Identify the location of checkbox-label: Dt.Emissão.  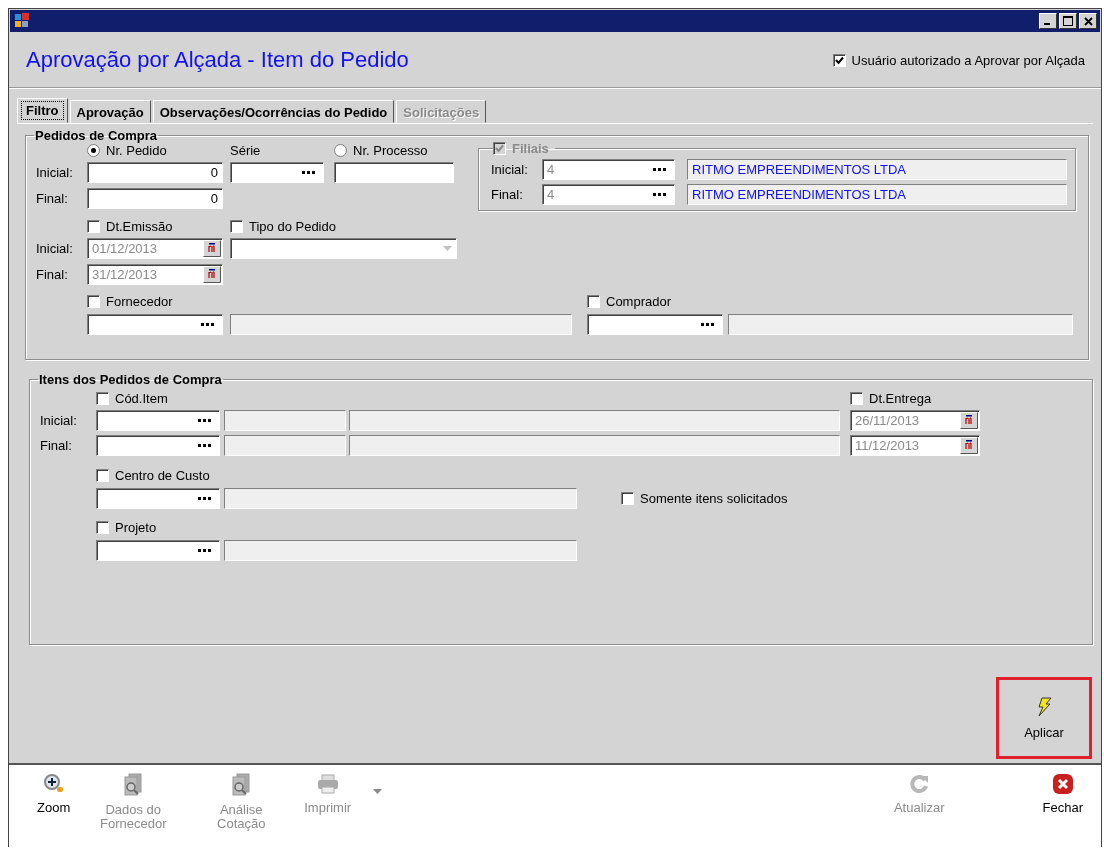
(139, 226).